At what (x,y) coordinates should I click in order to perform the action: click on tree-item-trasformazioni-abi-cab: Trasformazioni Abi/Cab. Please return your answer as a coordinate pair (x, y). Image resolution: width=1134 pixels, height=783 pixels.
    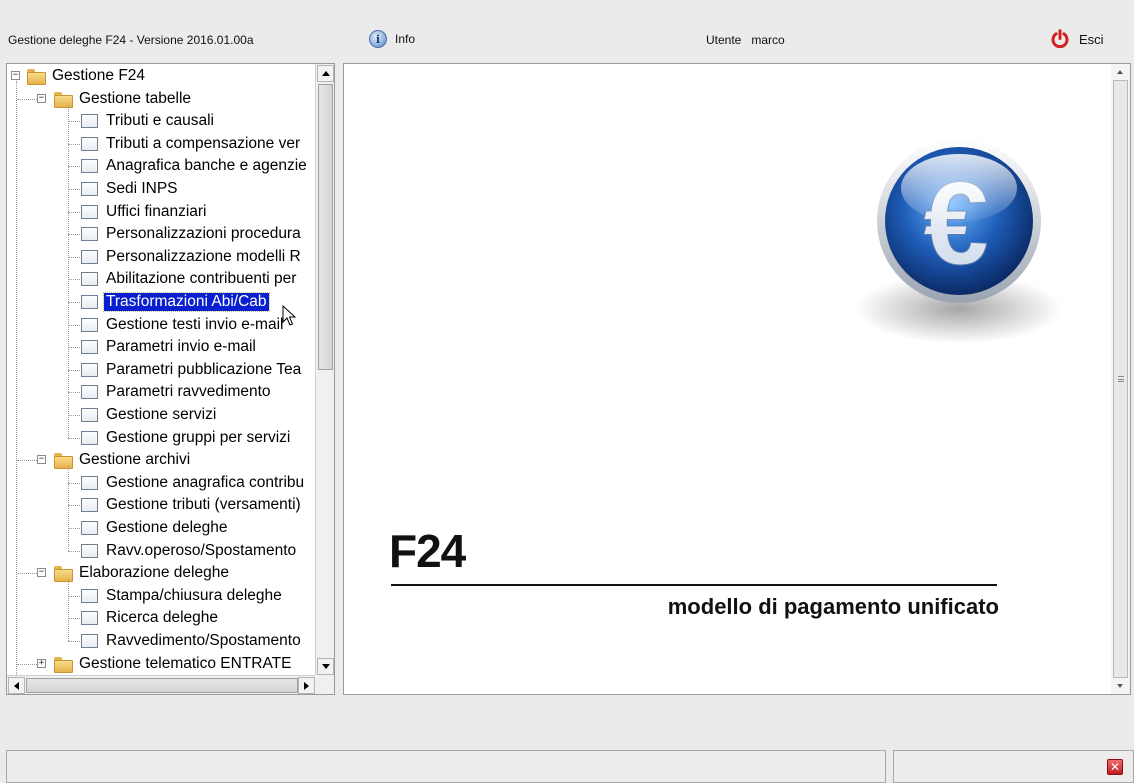
    Looking at the image, I should click on (175, 302).